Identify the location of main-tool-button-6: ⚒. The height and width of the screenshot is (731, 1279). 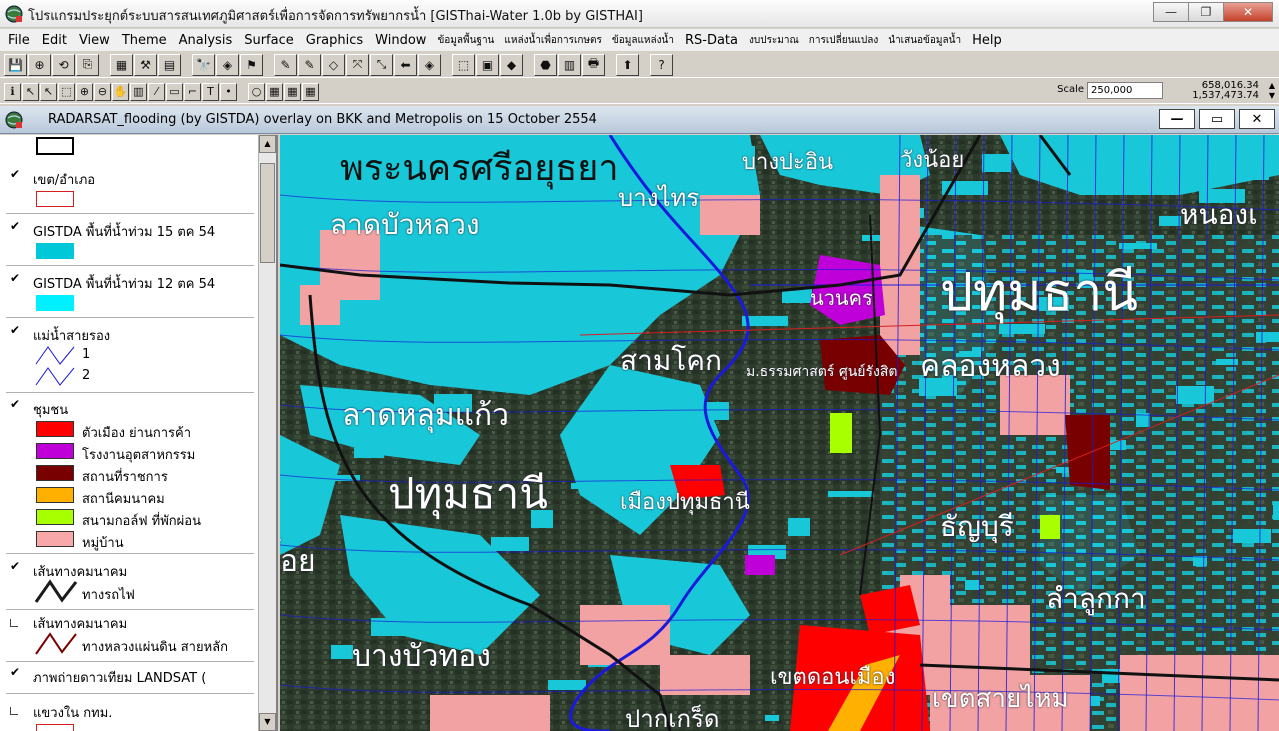
(145, 64).